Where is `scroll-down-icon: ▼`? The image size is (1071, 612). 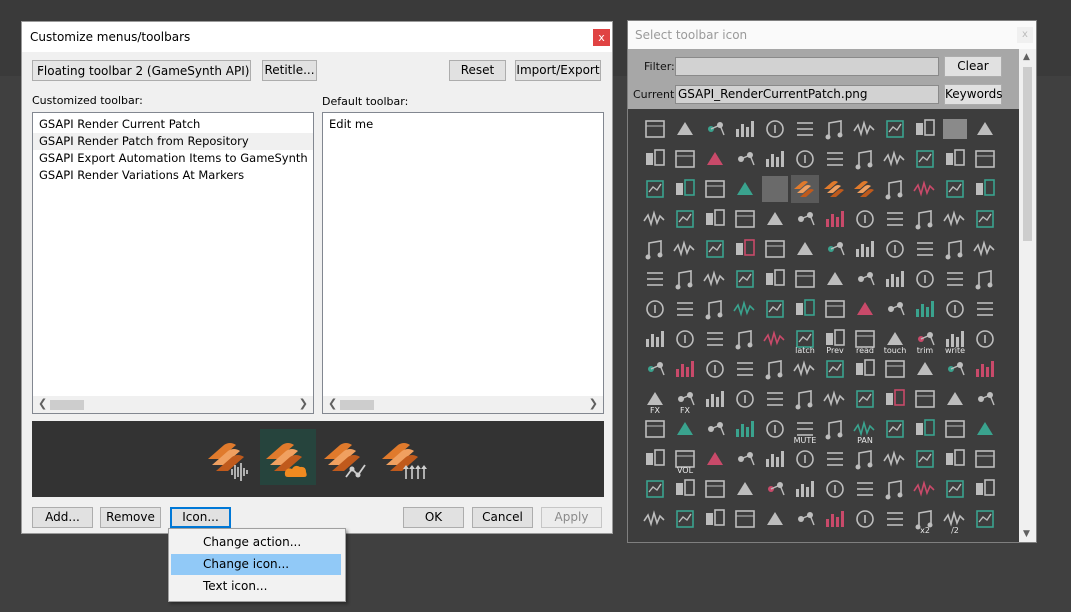 scroll-down-icon: ▼ is located at coordinates (1026, 534).